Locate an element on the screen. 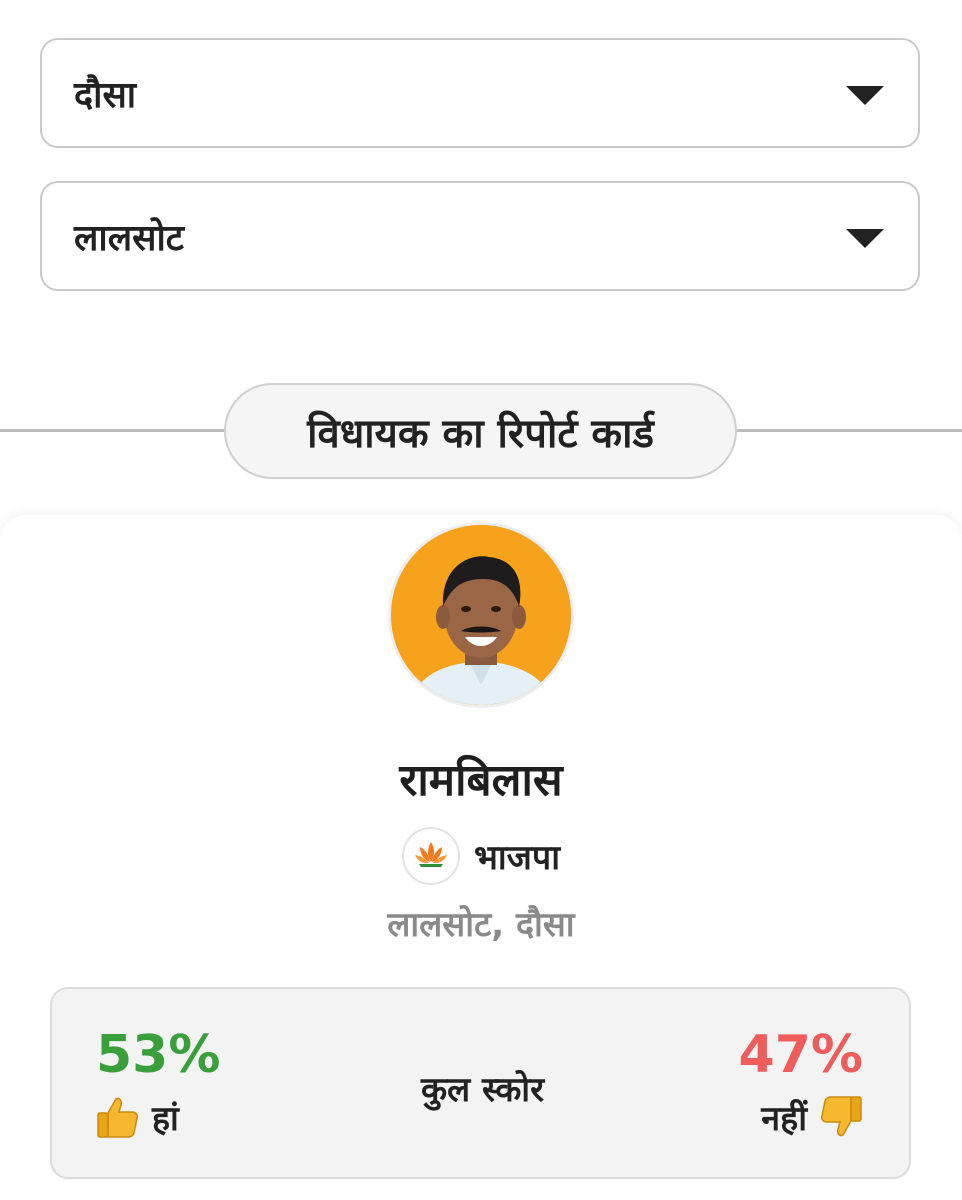 The image size is (962, 1200). score-panel: 53% हां कुल स्कोर 47% नहीं is located at coordinates (480, 1083).